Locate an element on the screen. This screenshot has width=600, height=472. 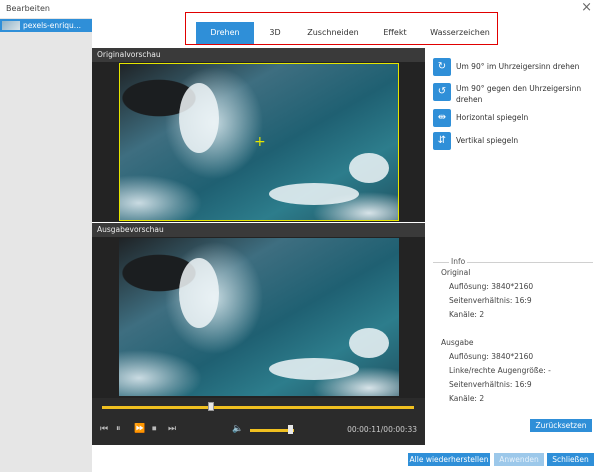
pause-icon: ⏸ is located at coordinates (118, 429).